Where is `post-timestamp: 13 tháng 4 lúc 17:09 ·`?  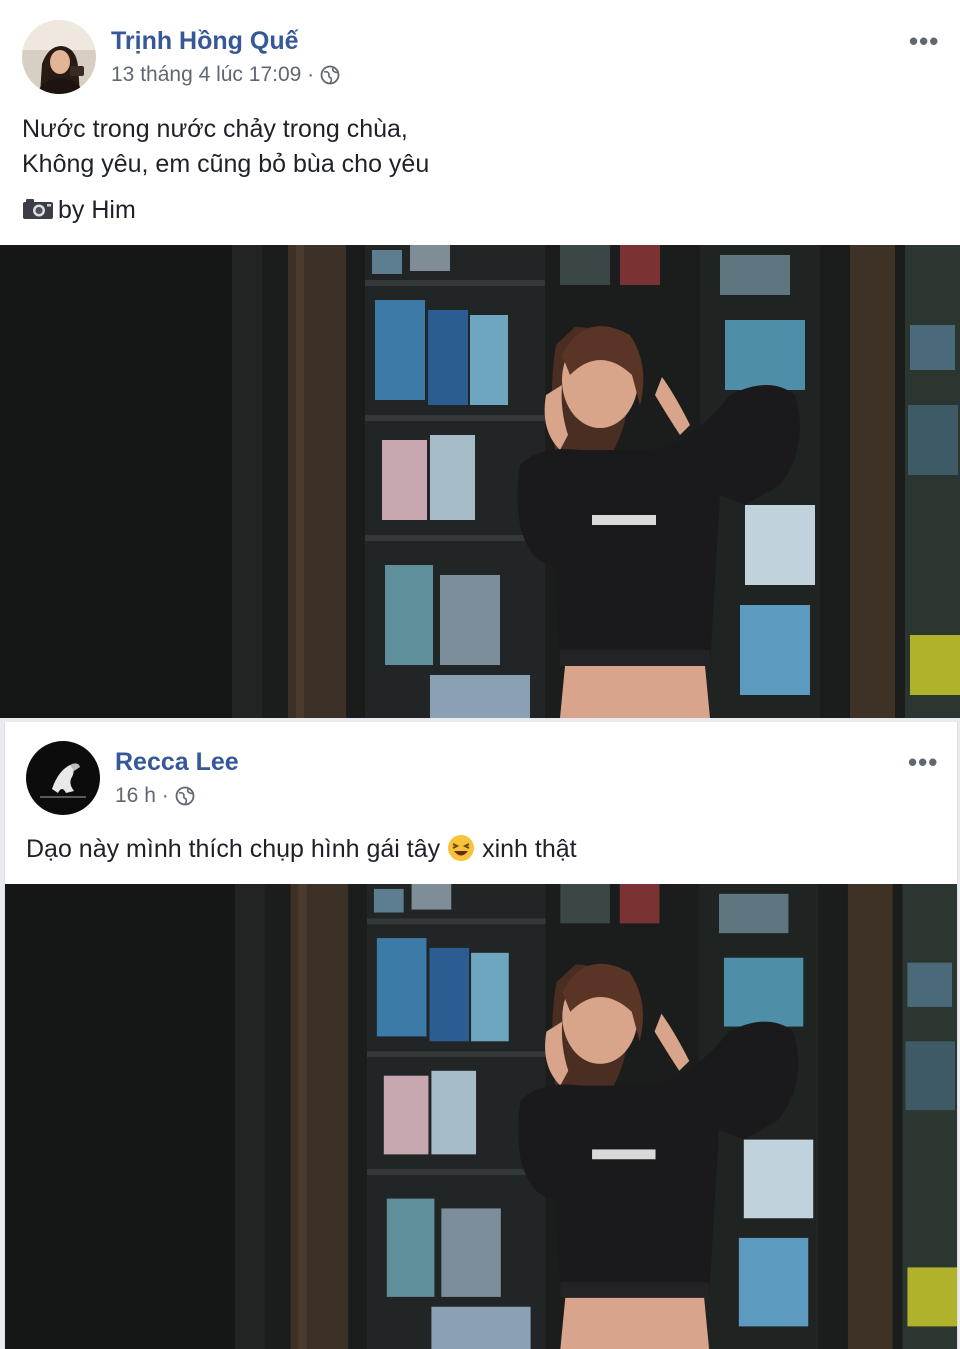 post-timestamp: 13 tháng 4 lúc 17:09 · is located at coordinates (225, 75).